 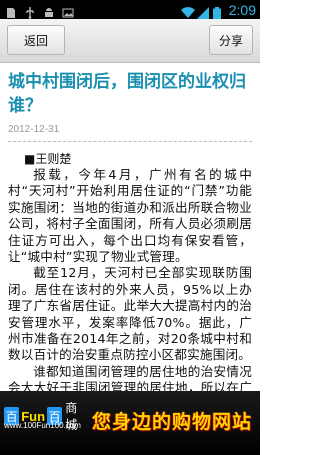 I want to click on wifi-icon, so click(x=187, y=11).